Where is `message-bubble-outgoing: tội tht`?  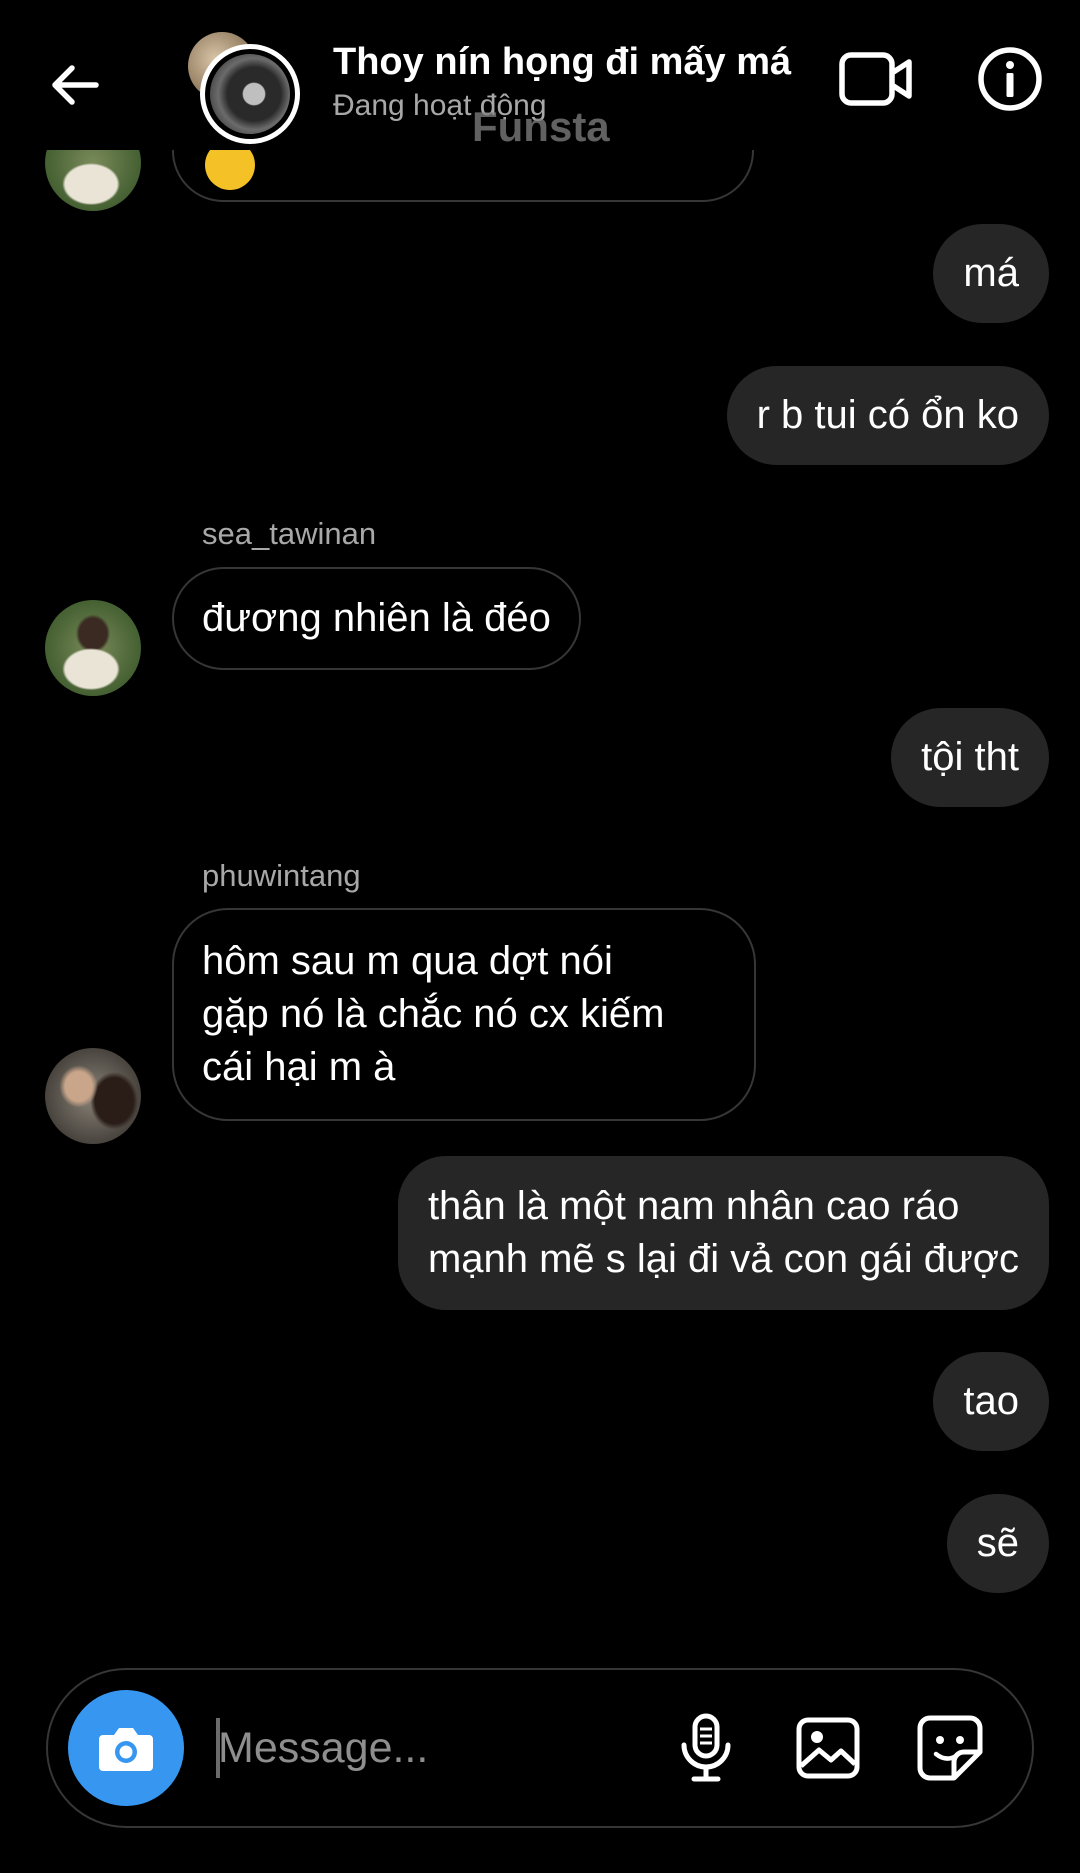
message-bubble-outgoing: tội tht is located at coordinates (970, 757).